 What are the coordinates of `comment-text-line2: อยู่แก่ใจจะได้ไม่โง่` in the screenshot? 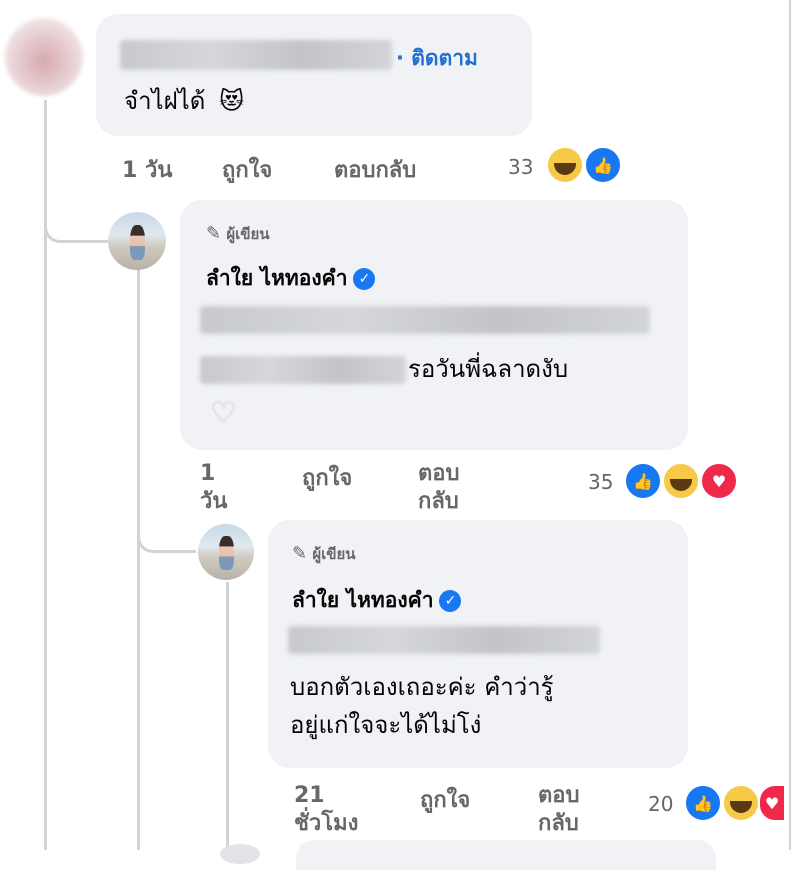 It's located at (386, 725).